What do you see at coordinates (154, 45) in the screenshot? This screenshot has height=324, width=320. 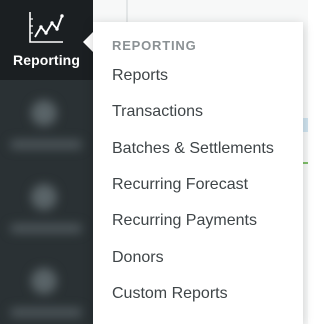 I see `menu-header: REPORTING` at bounding box center [154, 45].